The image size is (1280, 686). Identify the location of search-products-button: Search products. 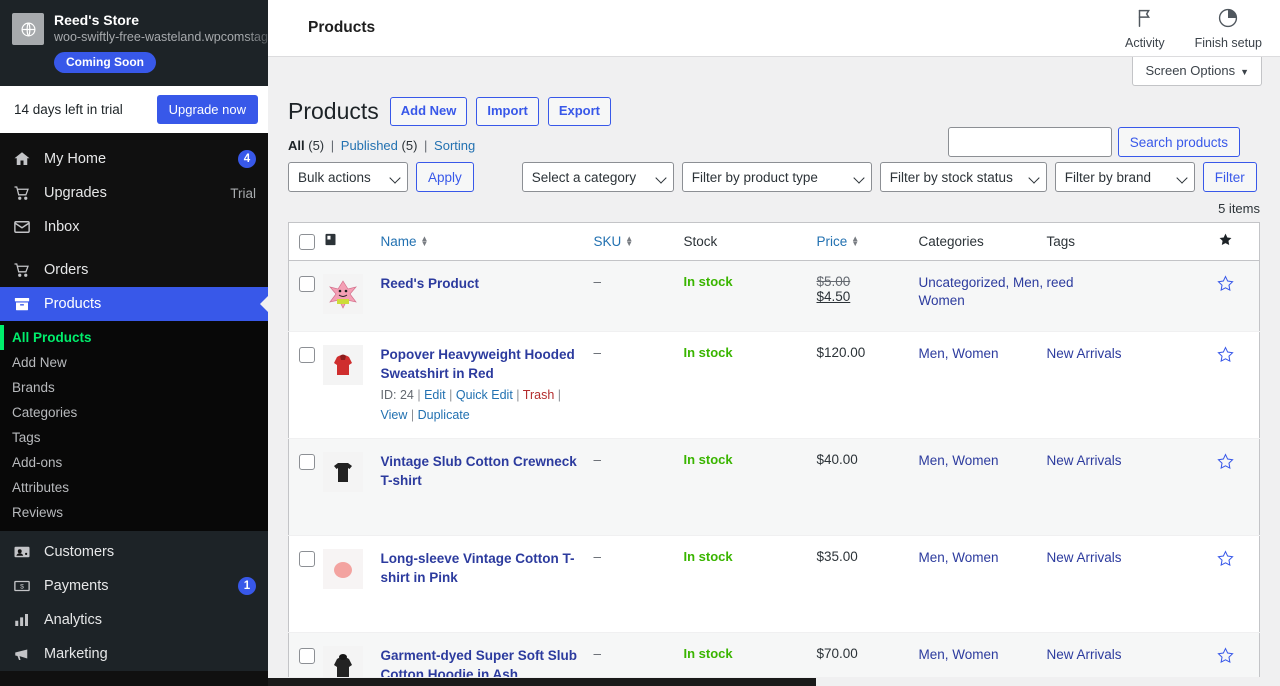
(1178, 142).